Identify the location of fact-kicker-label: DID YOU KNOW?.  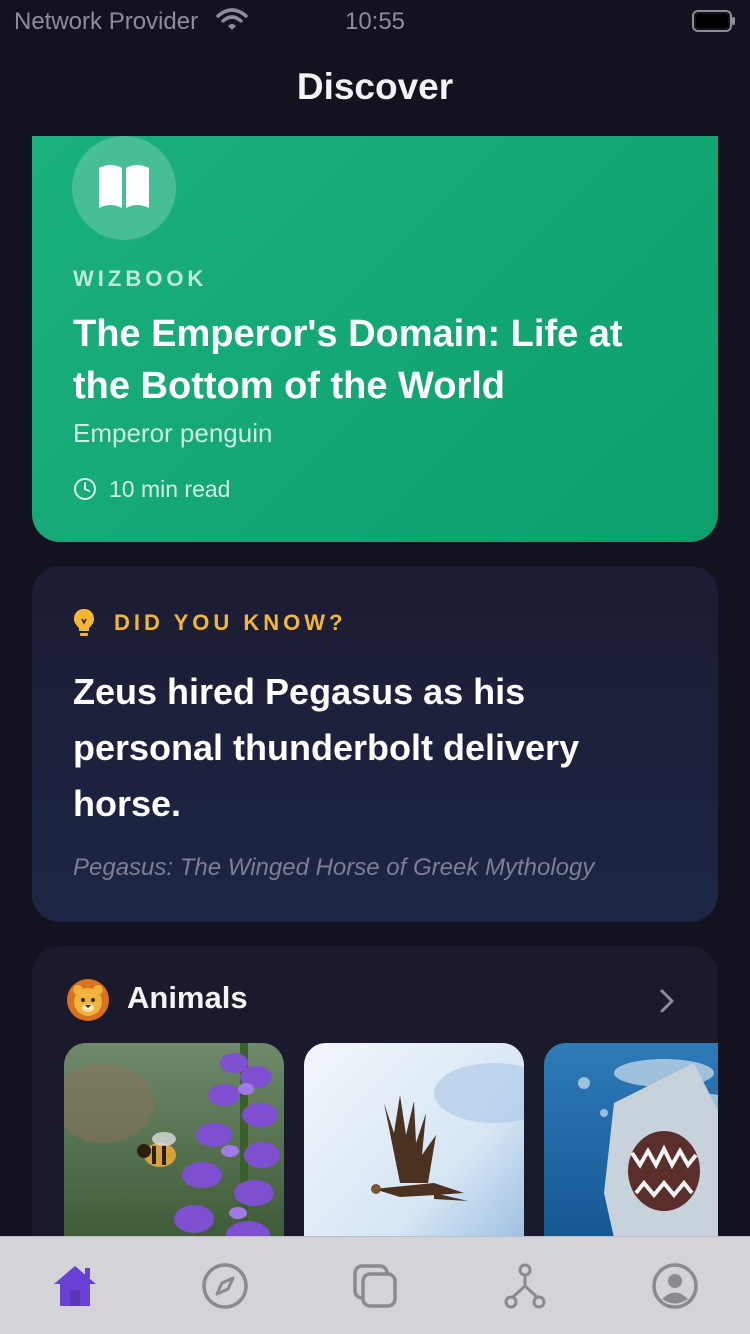
(230, 622).